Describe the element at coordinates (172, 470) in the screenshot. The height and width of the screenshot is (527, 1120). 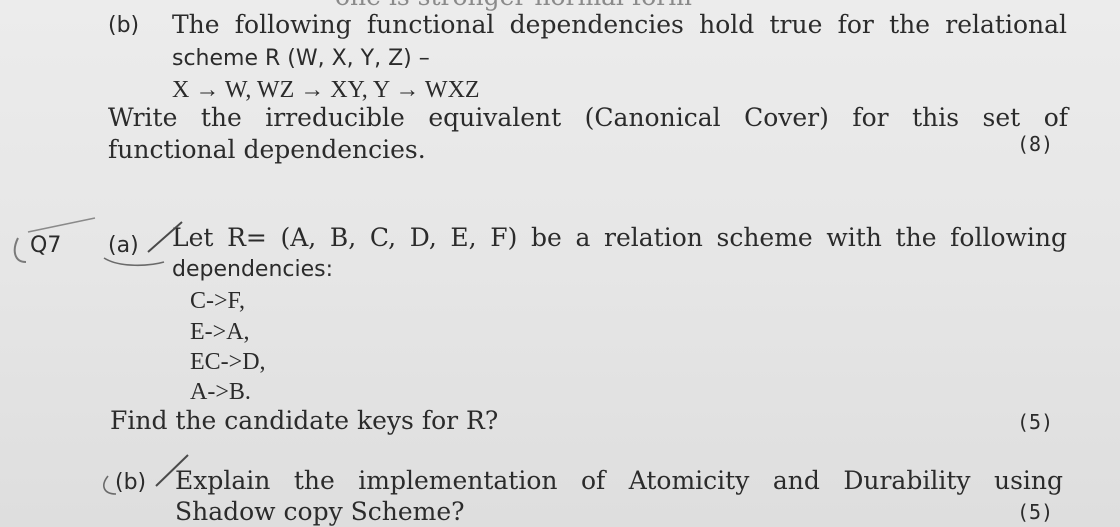
I see `pencil-tick-q7b` at that location.